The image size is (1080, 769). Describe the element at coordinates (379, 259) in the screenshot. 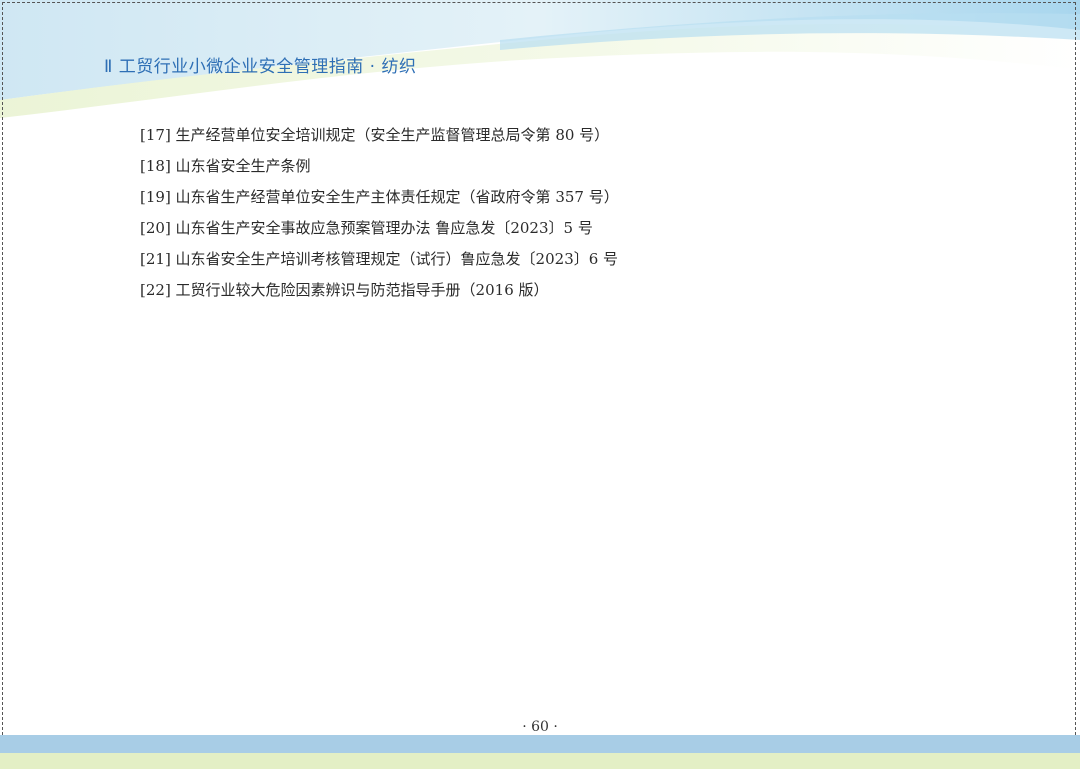

I see `reference-item: [21] 山东省安全生产培训考核管理规定（试行）鲁应急发〔2023〕6 号` at that location.